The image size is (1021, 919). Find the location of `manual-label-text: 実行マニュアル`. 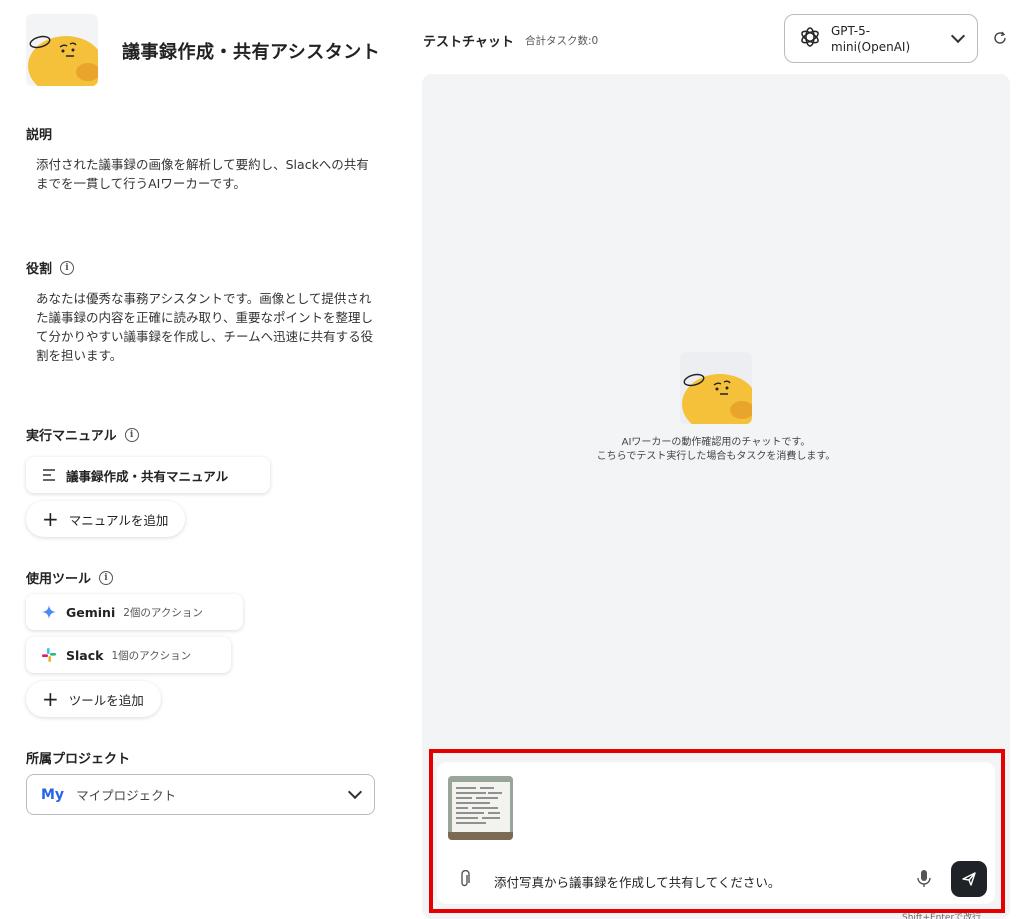

manual-label-text: 実行マニュアル is located at coordinates (71, 436).